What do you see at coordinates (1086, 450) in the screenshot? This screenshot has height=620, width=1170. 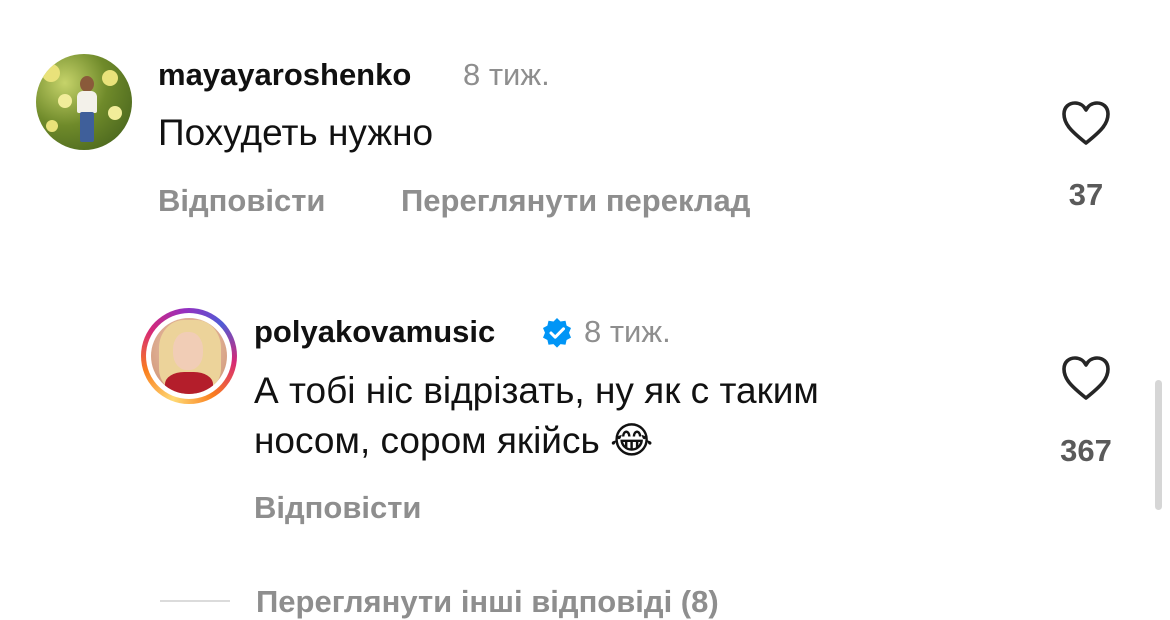 I see `like-count: 367` at bounding box center [1086, 450].